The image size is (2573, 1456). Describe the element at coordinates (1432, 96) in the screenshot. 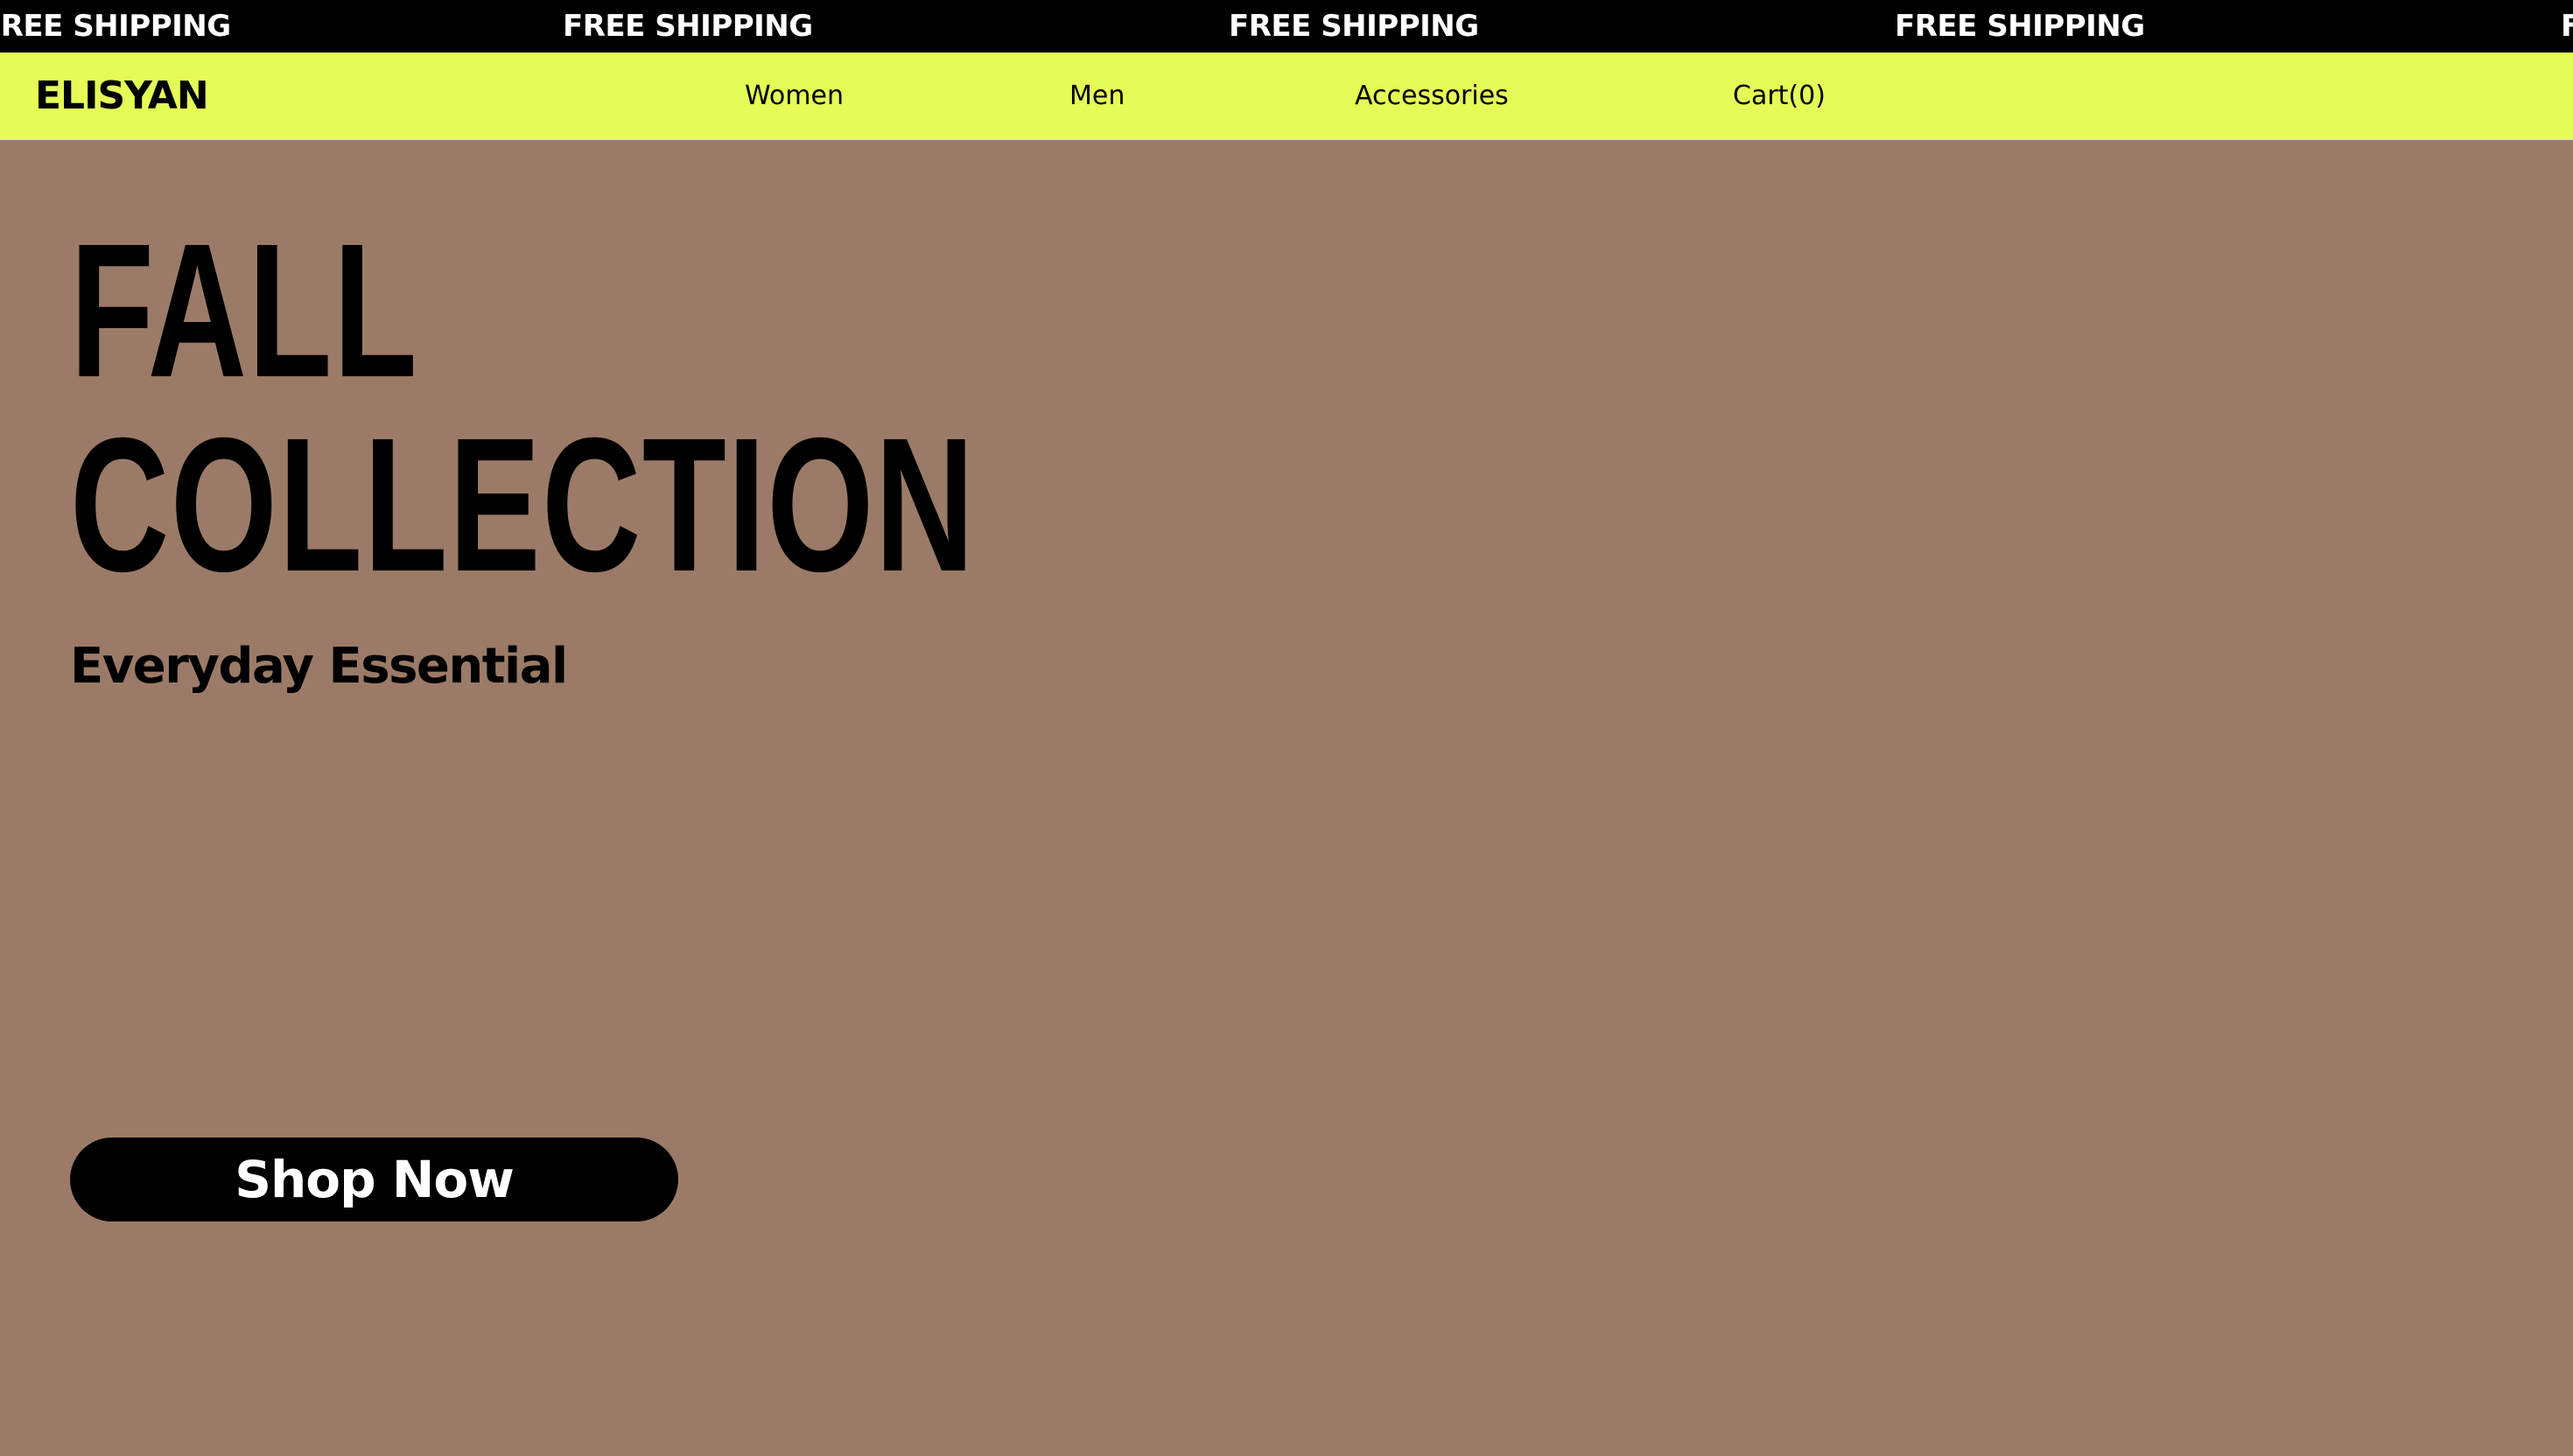

I see `nav-link-accessories: Accessories` at that location.